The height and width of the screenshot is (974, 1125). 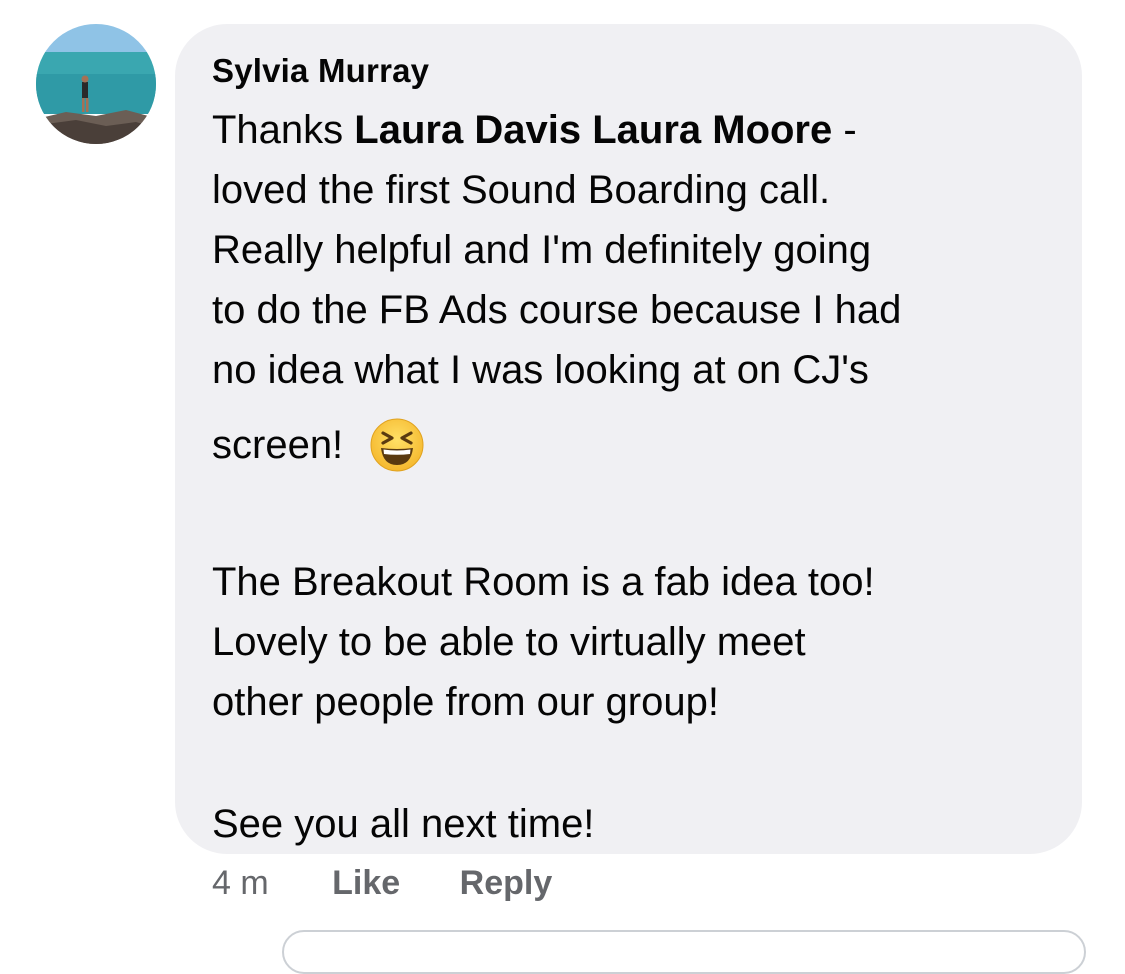 I want to click on reply-input, so click(x=684, y=952).